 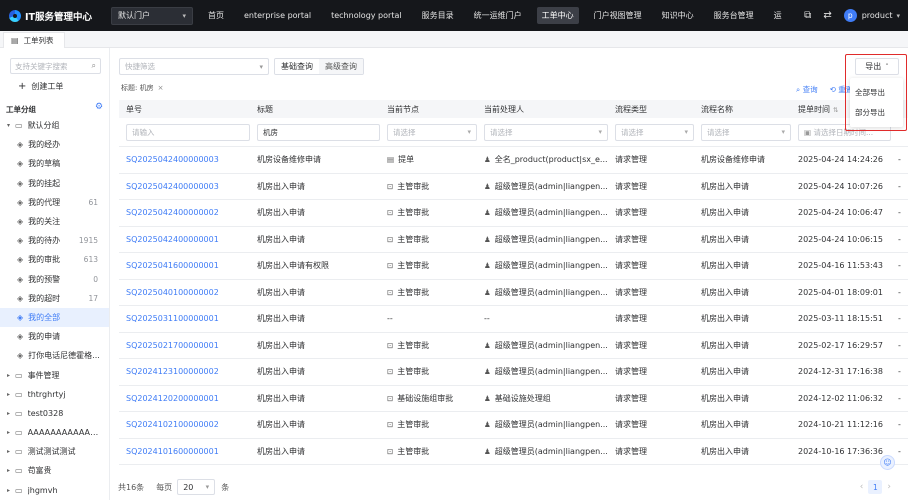 I want to click on sidebar-item: ◈ 我的草稿, so click(x=54, y=163).